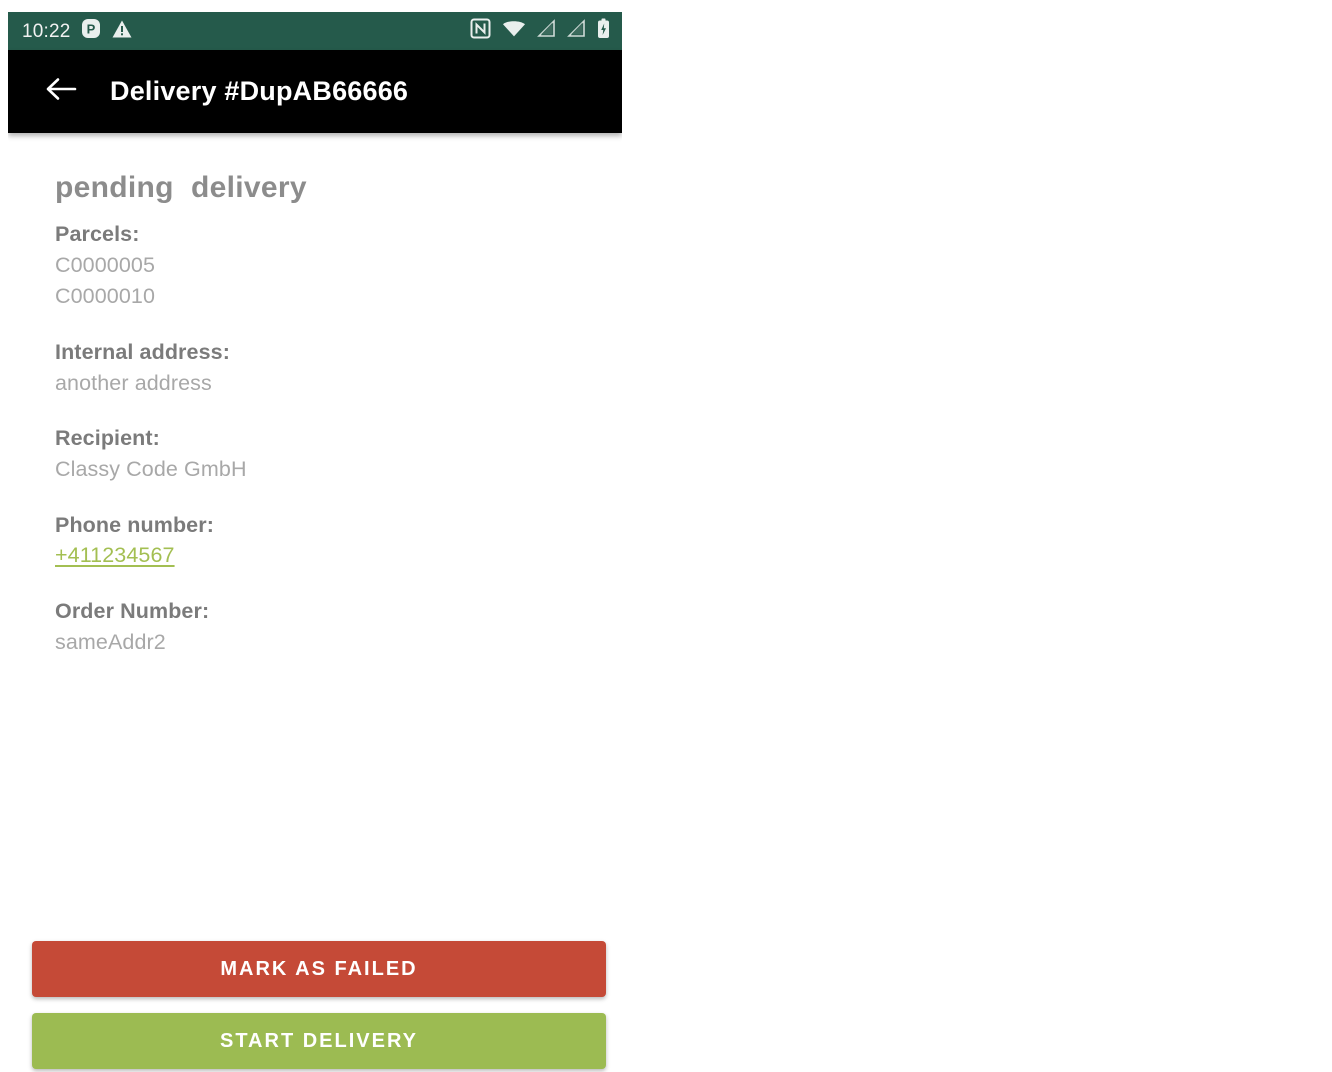 This screenshot has width=1332, height=1072. Describe the element at coordinates (603, 31) in the screenshot. I see `battery-icon` at that location.